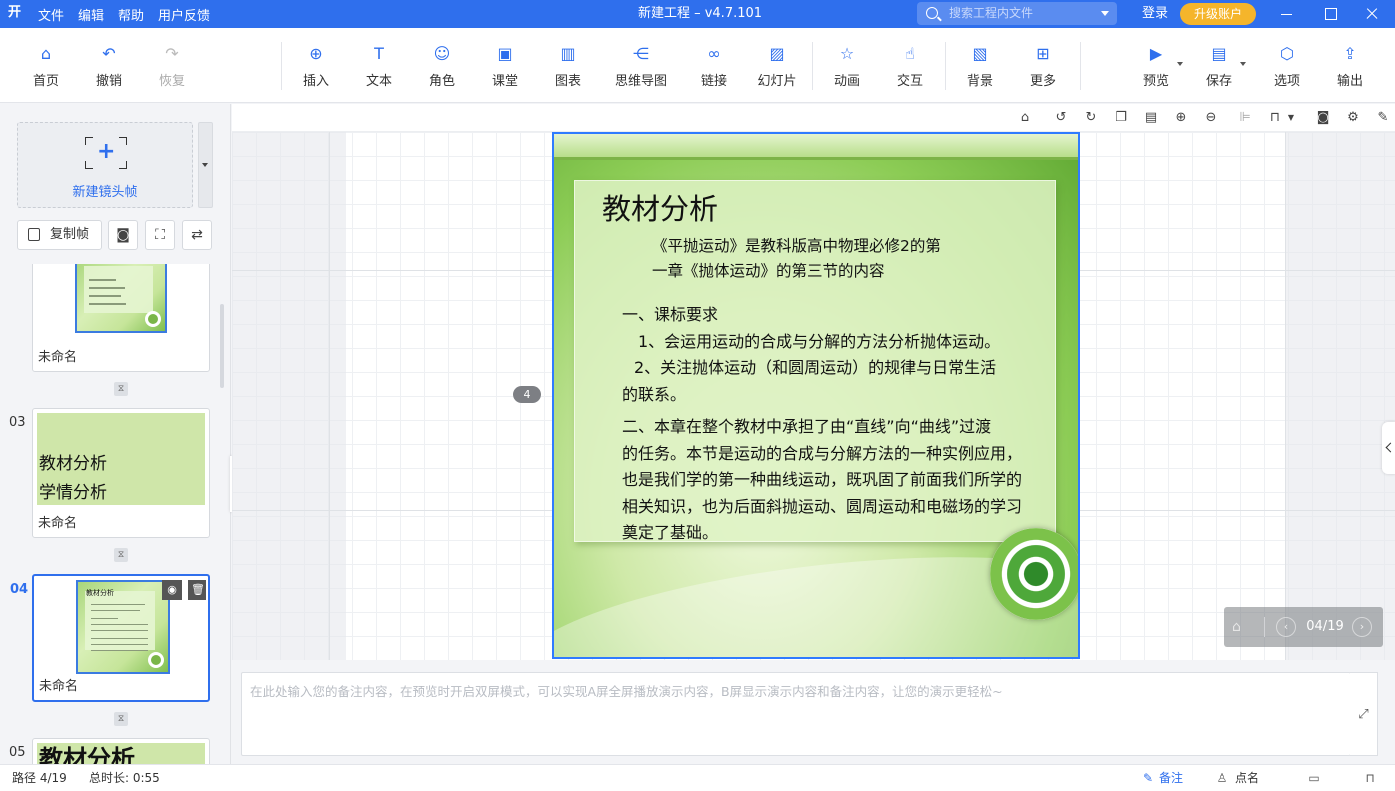 The width and height of the screenshot is (1395, 791). What do you see at coordinates (110, 638) in the screenshot?
I see `frame-item-active: 04 教材分析 ◉ 🗑 未命名` at bounding box center [110, 638].